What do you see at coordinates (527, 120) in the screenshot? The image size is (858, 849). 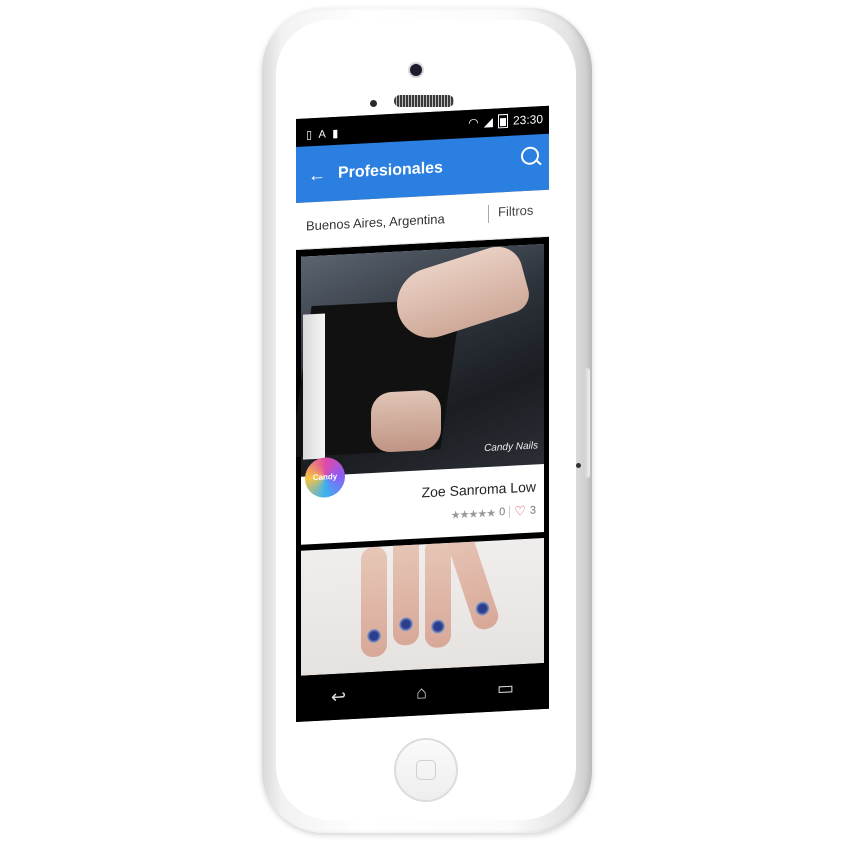 I see `clock: 23:30` at bounding box center [527, 120].